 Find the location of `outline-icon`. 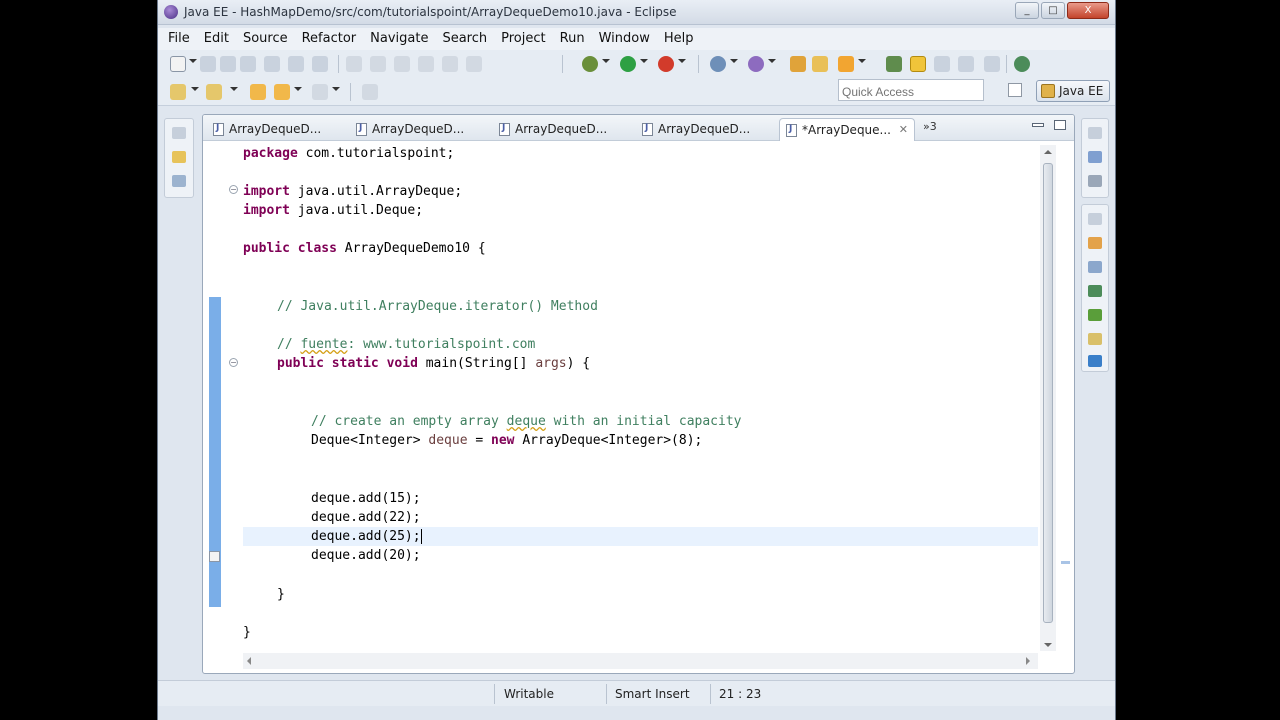

outline-icon is located at coordinates (1095, 157).